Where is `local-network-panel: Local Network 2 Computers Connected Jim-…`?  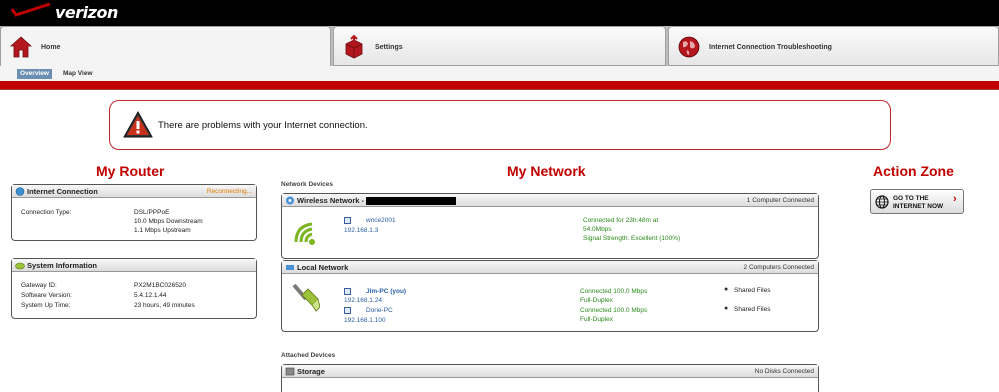
local-network-panel: Local Network 2 Computers Connected Jim-… is located at coordinates (550, 296).